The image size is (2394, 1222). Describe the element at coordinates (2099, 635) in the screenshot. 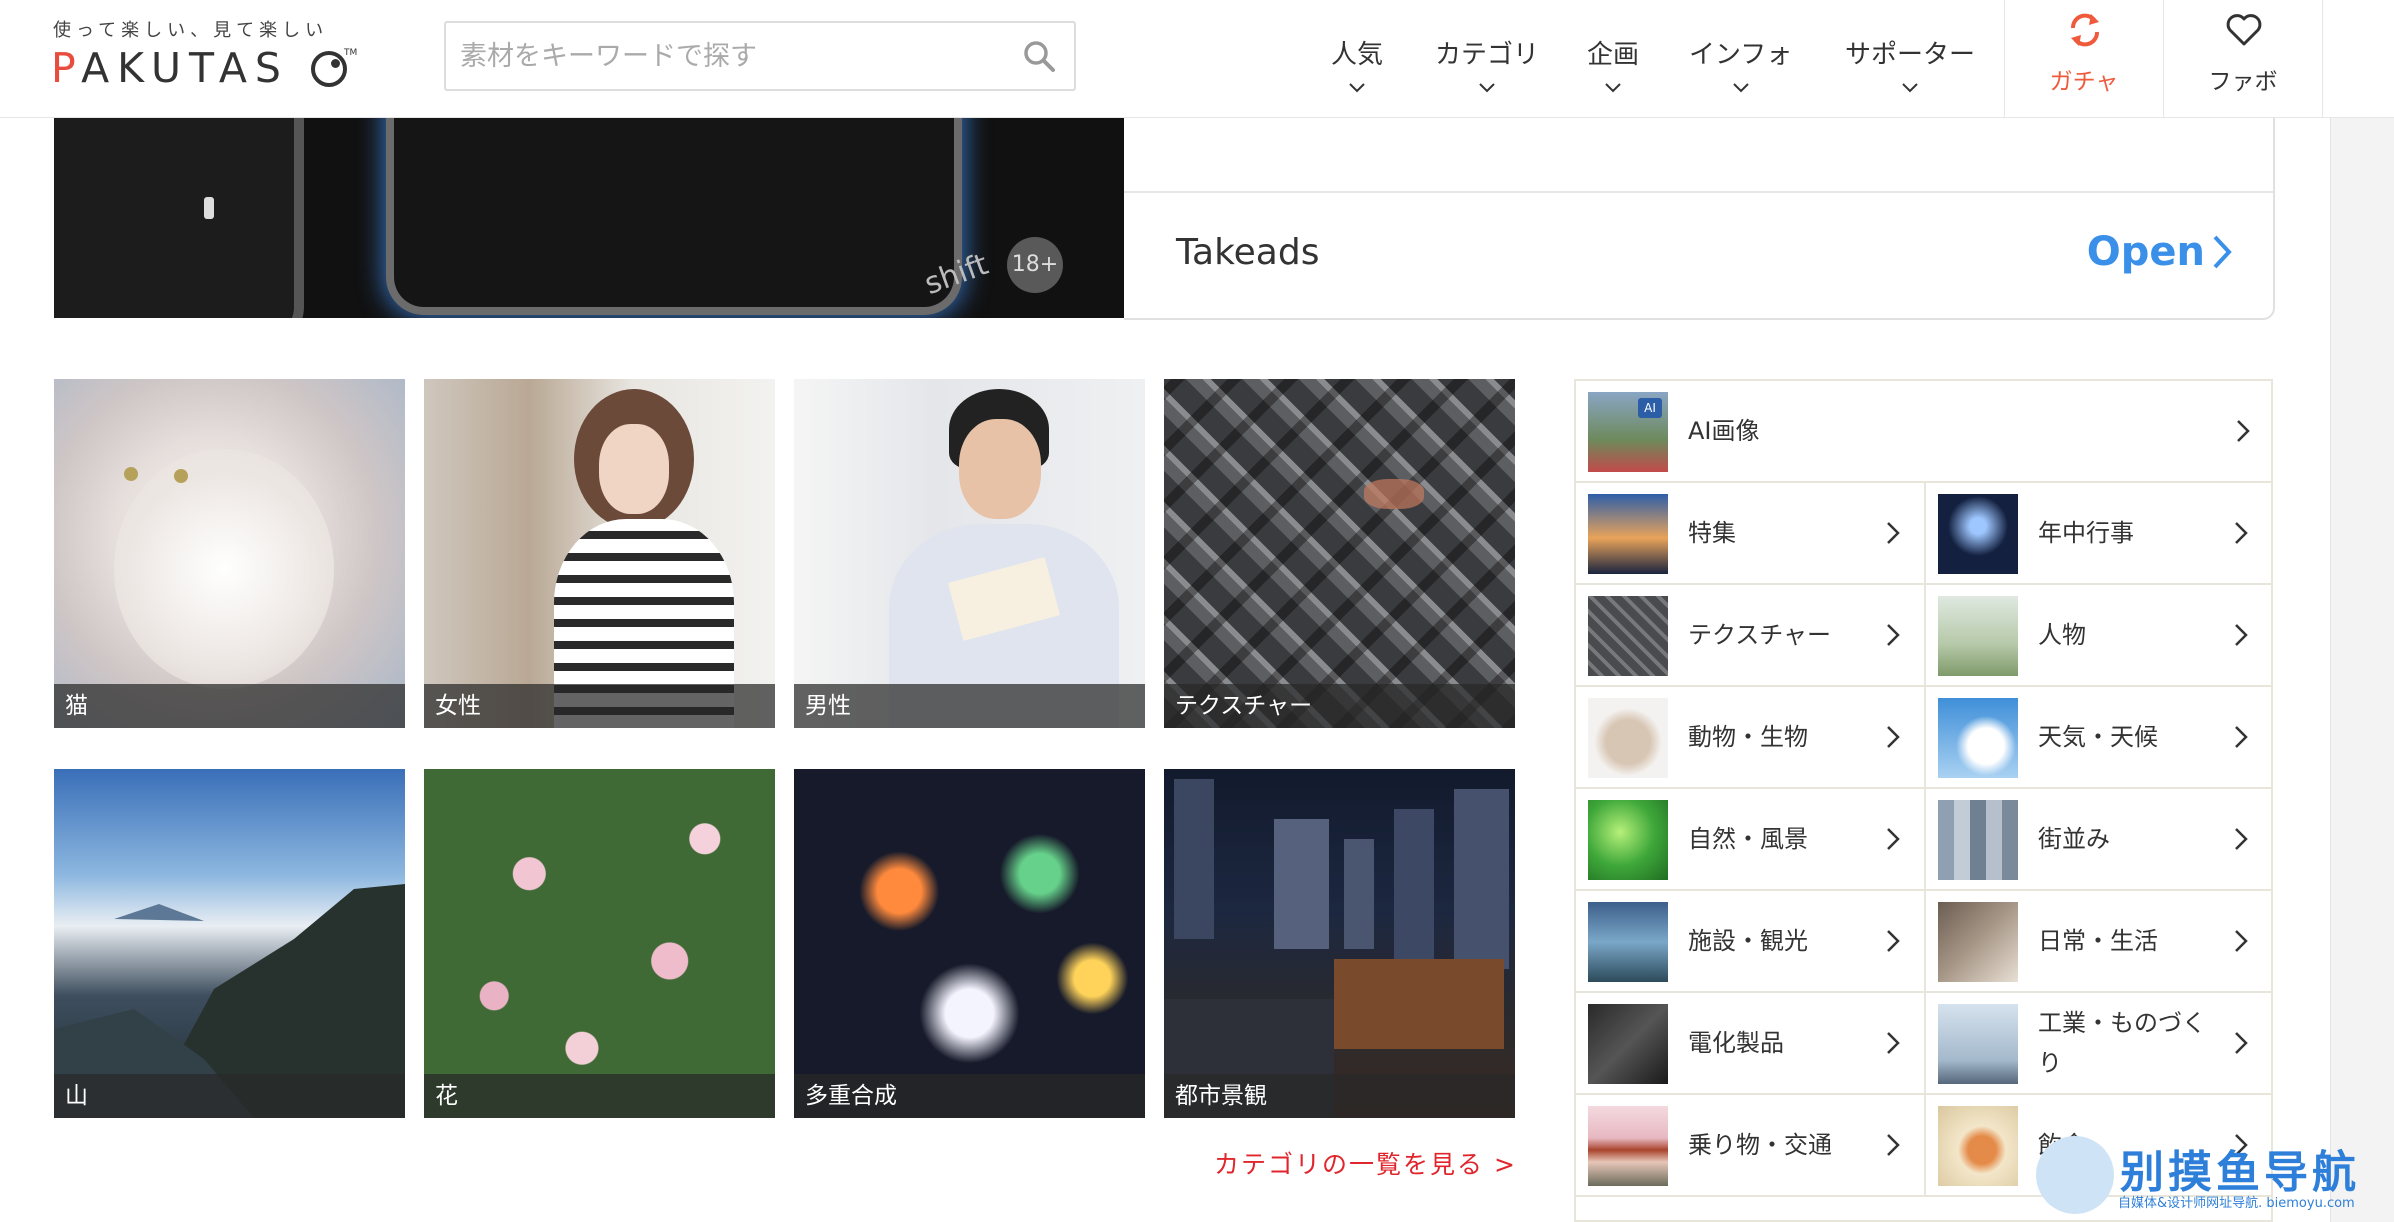

I see `category-people: 人物` at that location.